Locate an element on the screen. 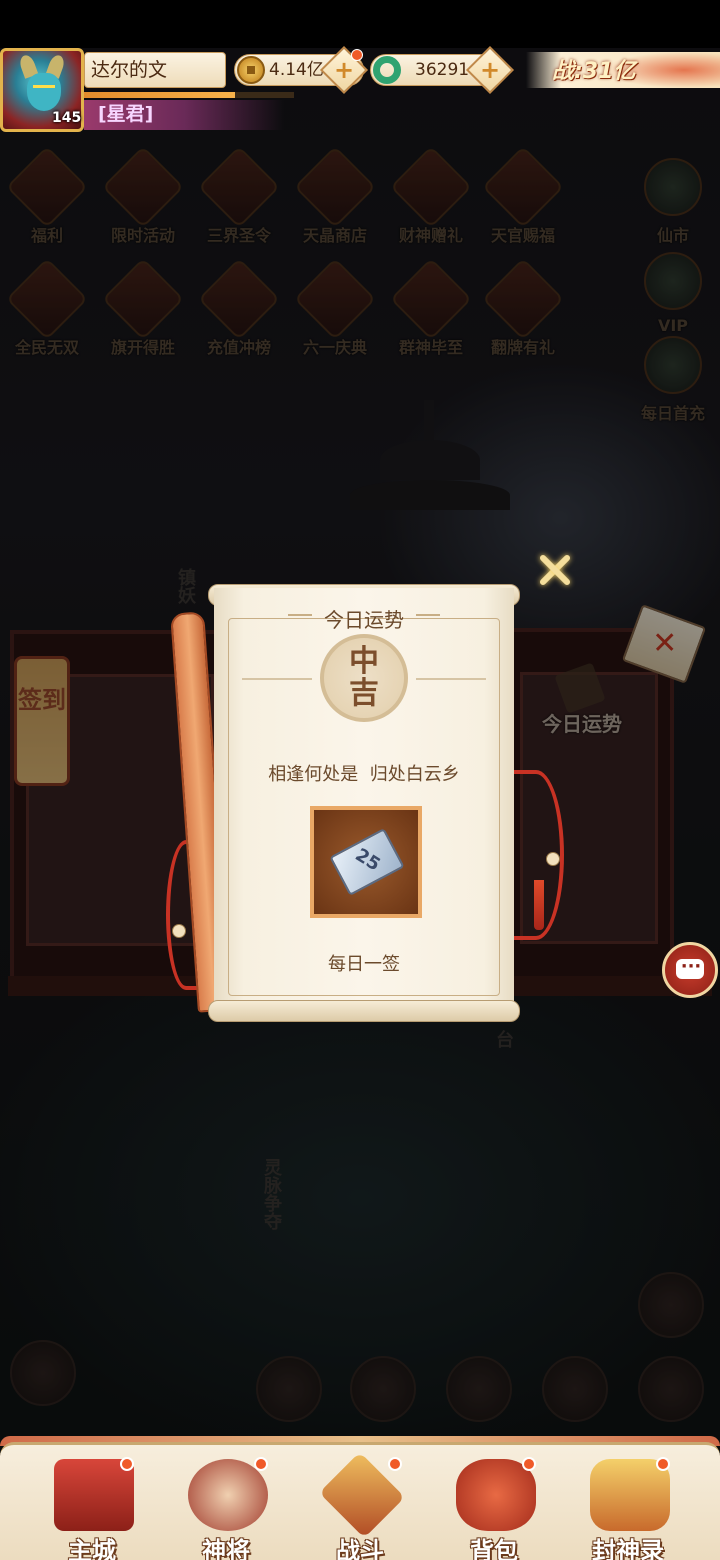 This screenshot has height=1560, width=720. plus-icon: + is located at coordinates (490, 70).